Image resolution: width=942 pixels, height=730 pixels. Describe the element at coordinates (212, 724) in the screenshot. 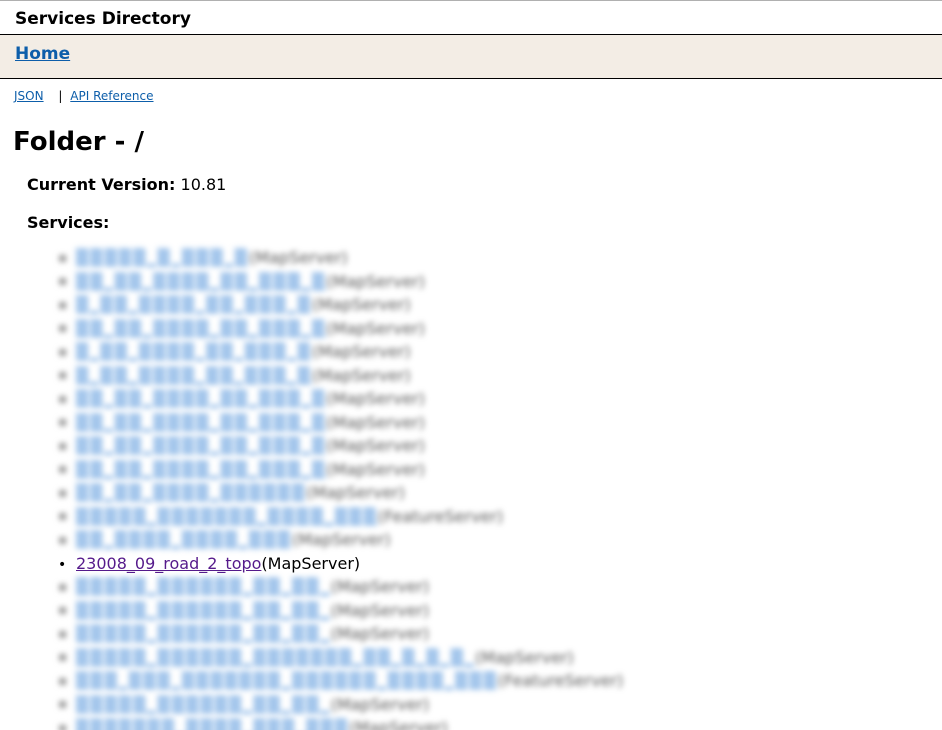

I see `service-link: ▒▒▒▒▒▒▒_▒▒▒▒_▒▒▒_▒▒▒` at that location.